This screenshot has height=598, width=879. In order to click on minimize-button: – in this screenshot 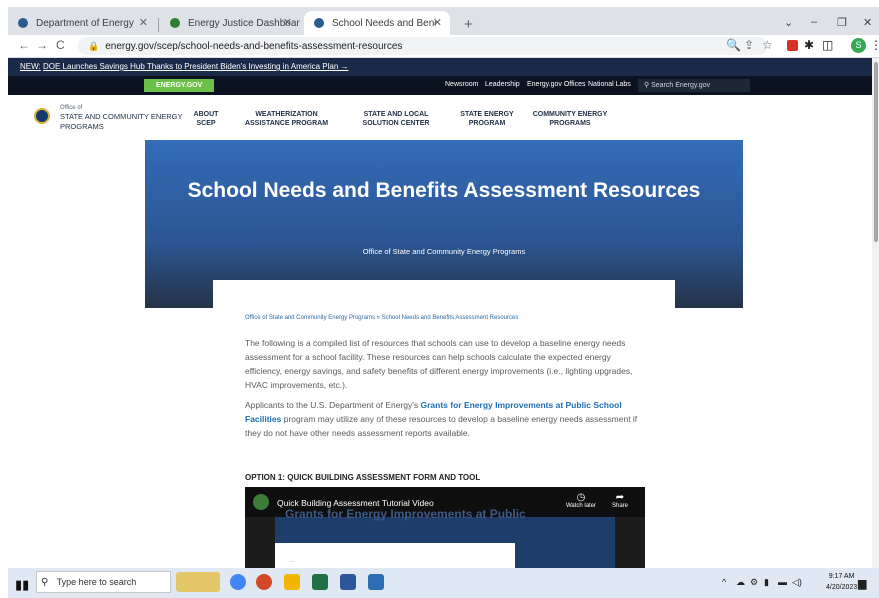, I will do `click(814, 22)`.